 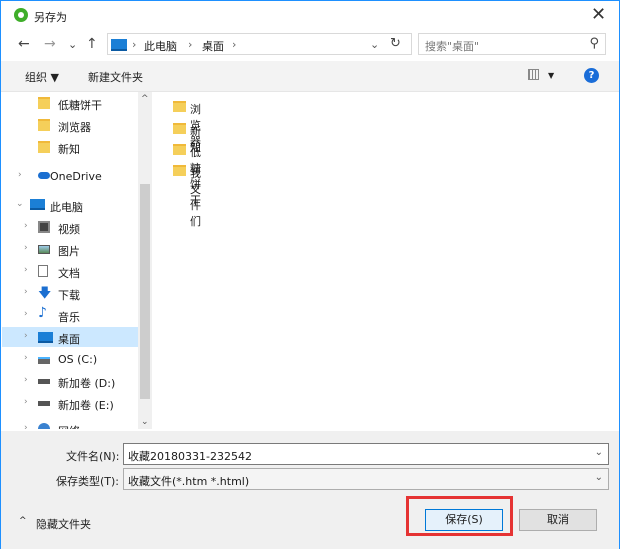 What do you see at coordinates (558, 520) in the screenshot?
I see `cancel-button: 取消` at bounding box center [558, 520].